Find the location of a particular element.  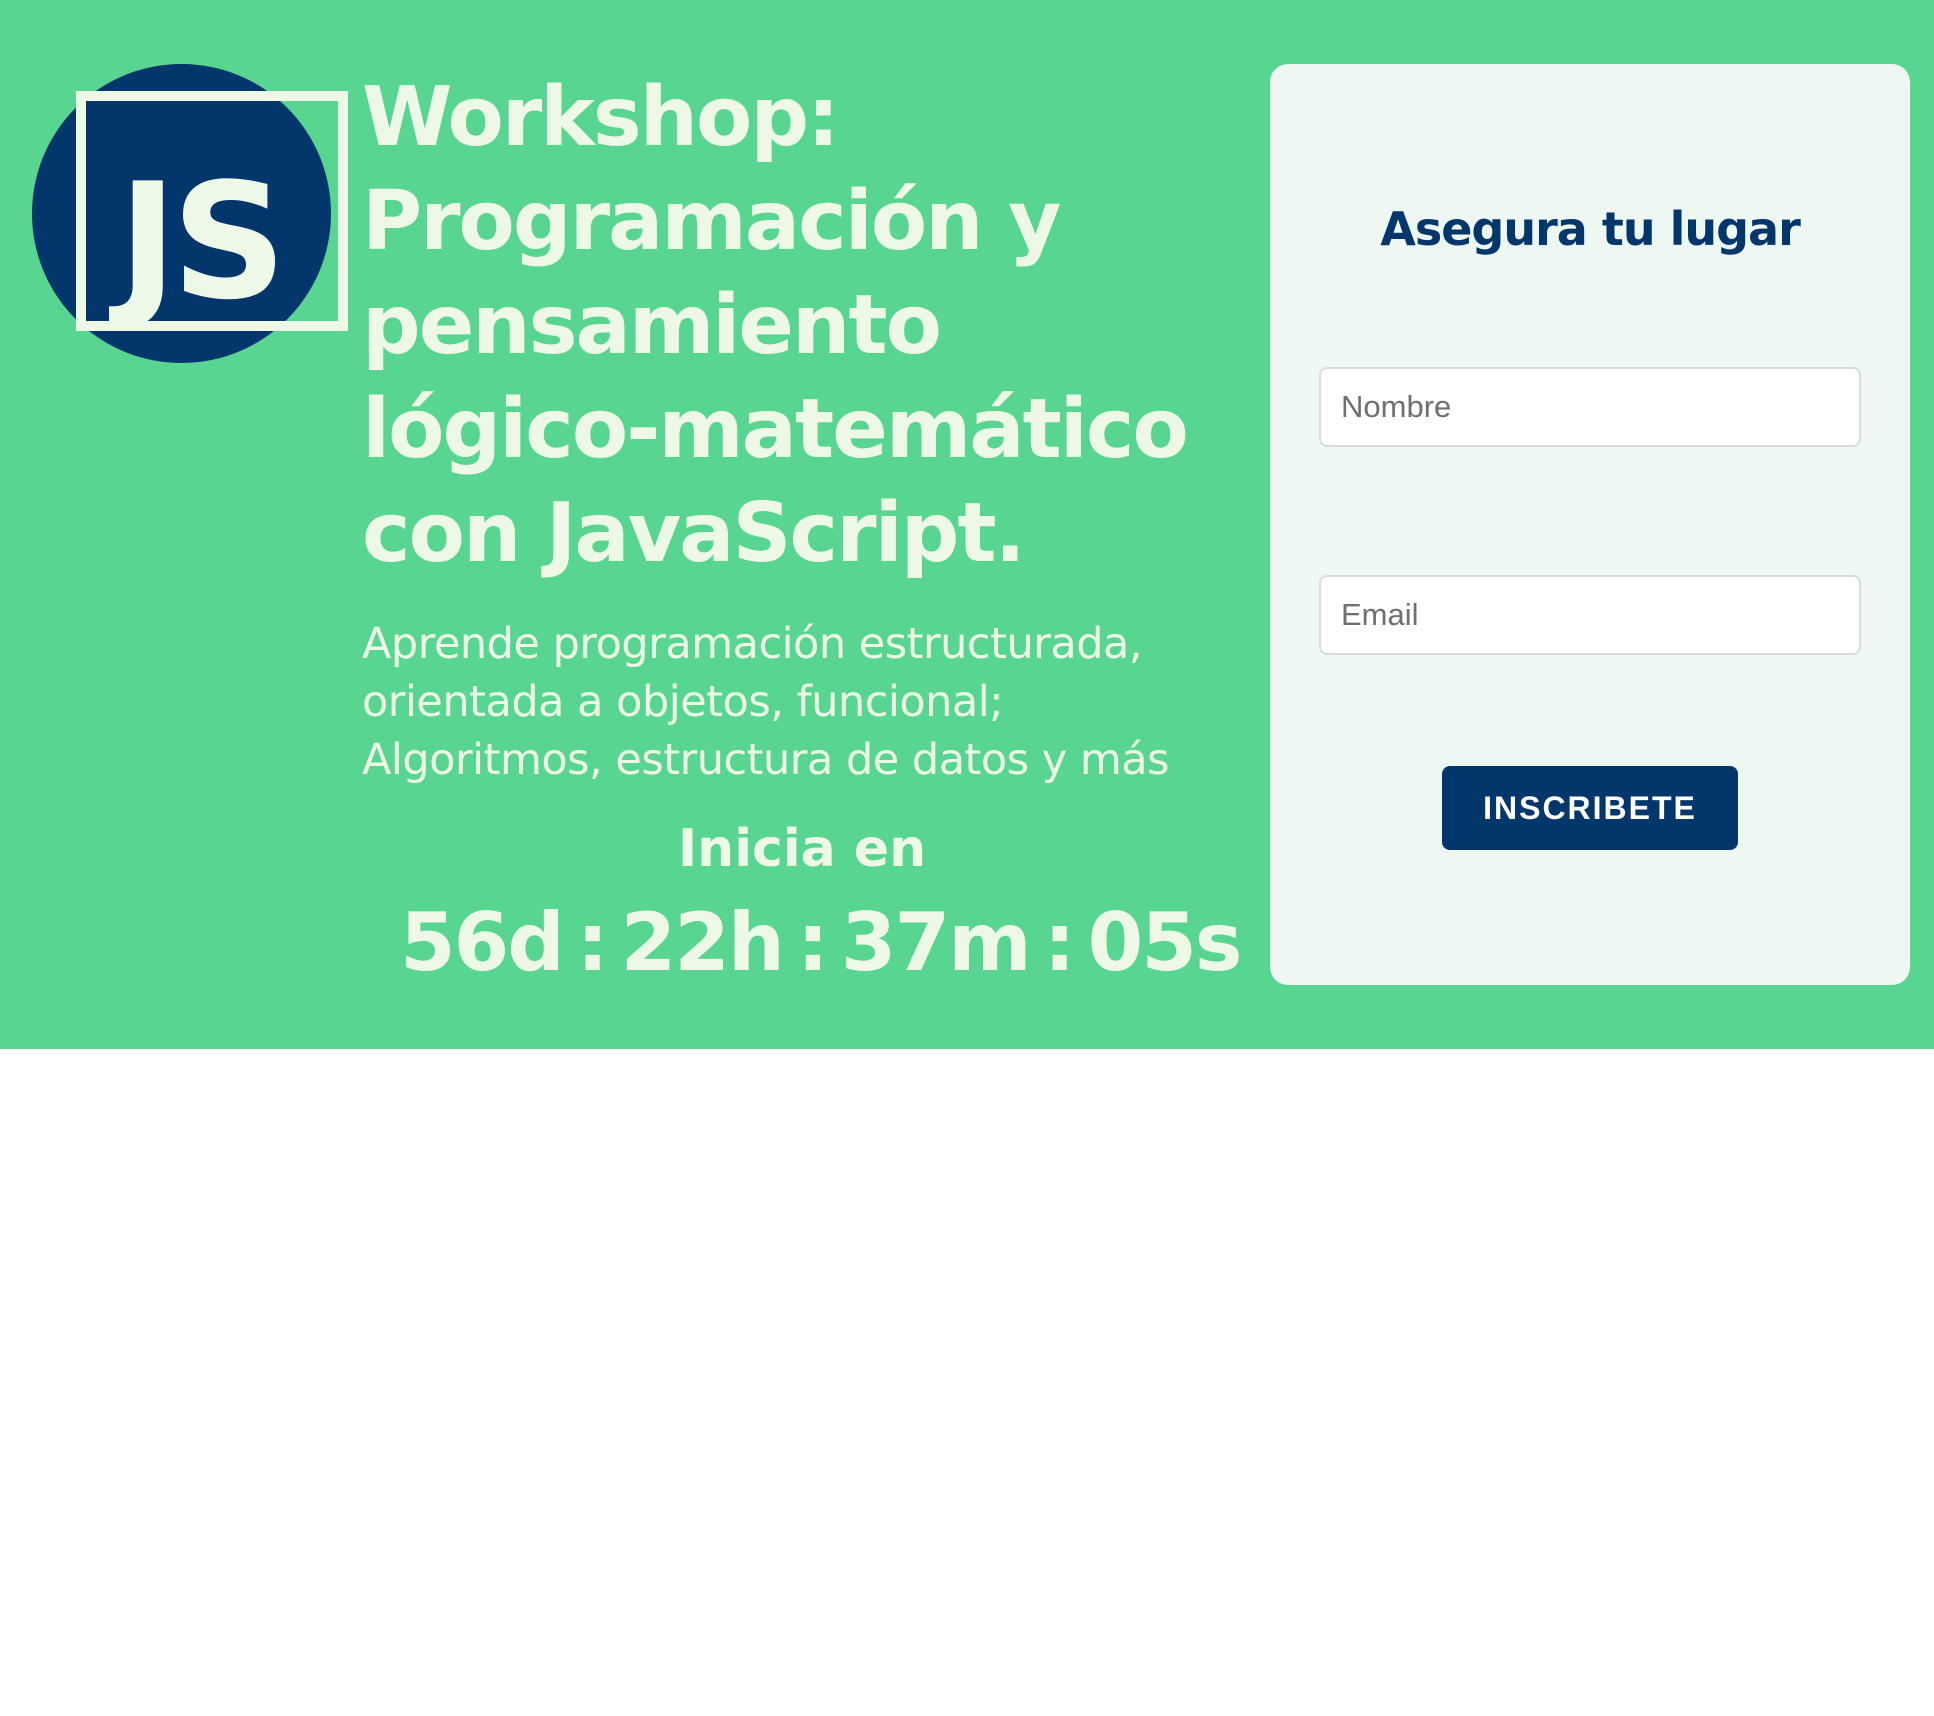

countdown-minutes: 37m is located at coordinates (936, 942).